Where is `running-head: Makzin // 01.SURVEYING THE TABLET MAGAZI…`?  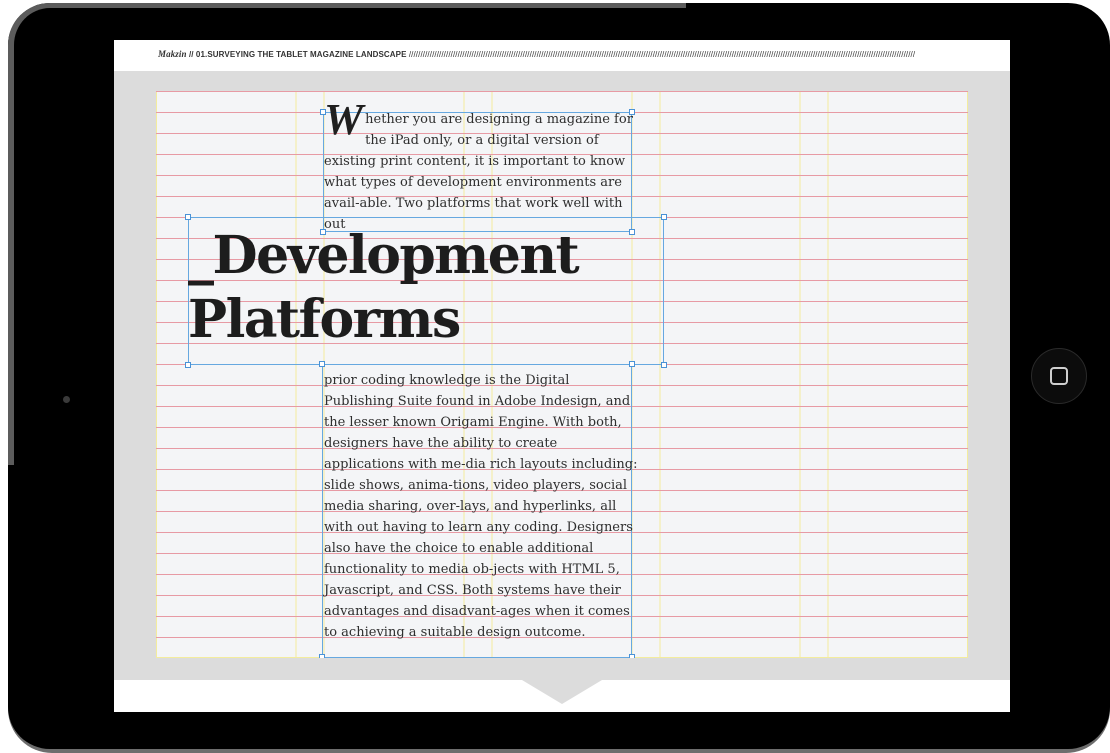 running-head: Makzin // 01.SURVEYING THE TABLET MAGAZI… is located at coordinates (584, 56).